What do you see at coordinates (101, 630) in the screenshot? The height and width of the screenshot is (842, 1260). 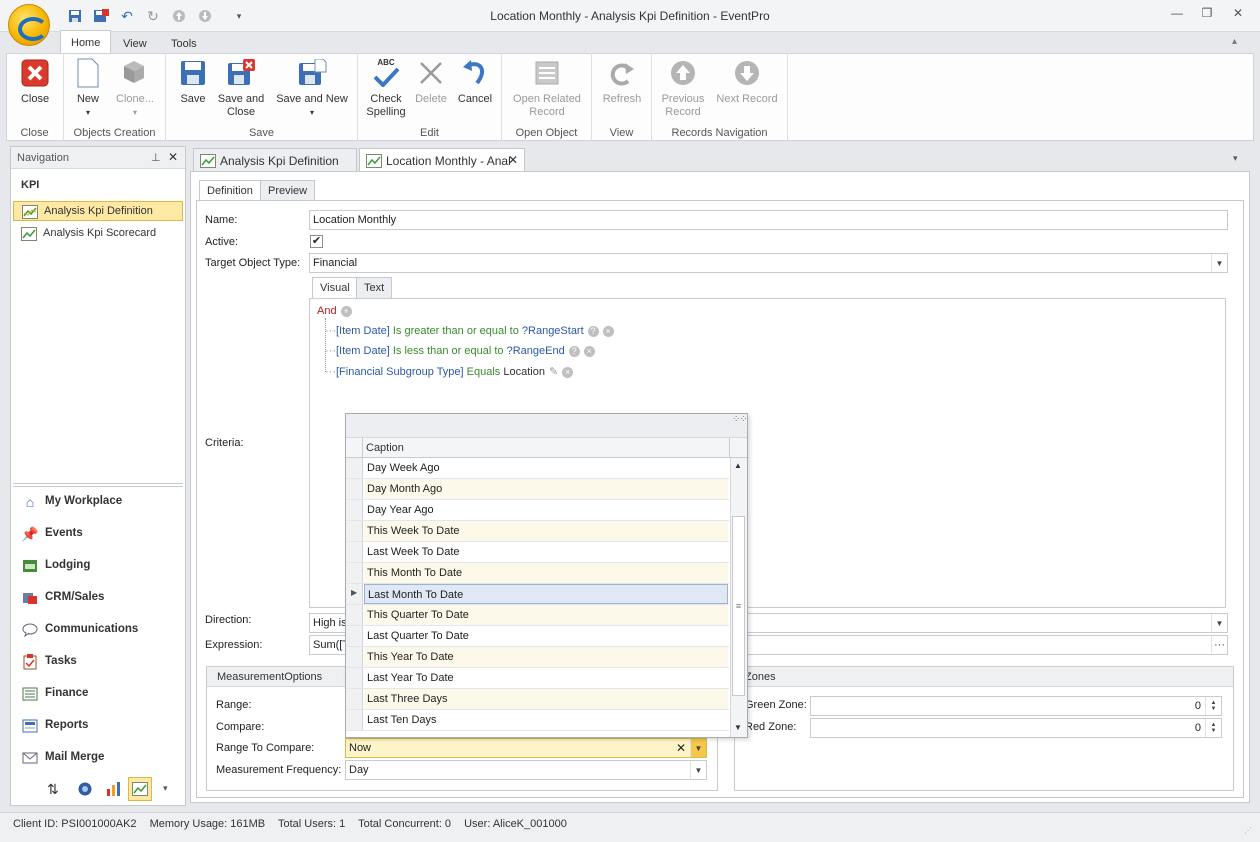 I see `workplace-communications: Communications` at bounding box center [101, 630].